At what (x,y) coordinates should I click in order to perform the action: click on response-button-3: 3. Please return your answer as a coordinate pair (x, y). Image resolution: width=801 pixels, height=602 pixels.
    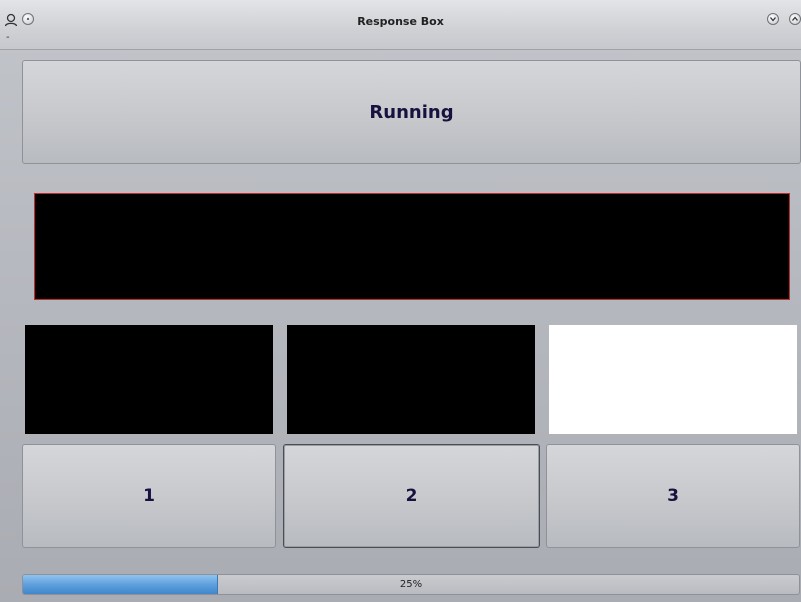
    Looking at the image, I should click on (673, 496).